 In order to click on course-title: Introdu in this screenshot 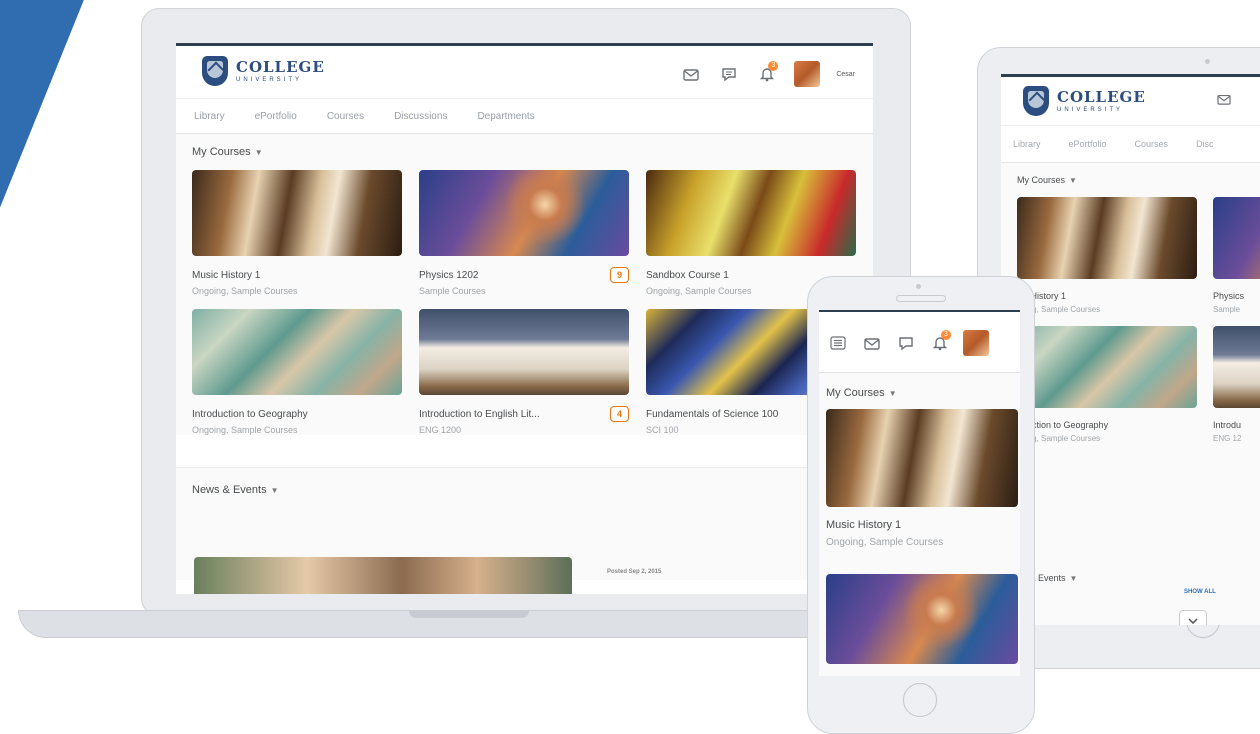, I will do `click(1227, 425)`.